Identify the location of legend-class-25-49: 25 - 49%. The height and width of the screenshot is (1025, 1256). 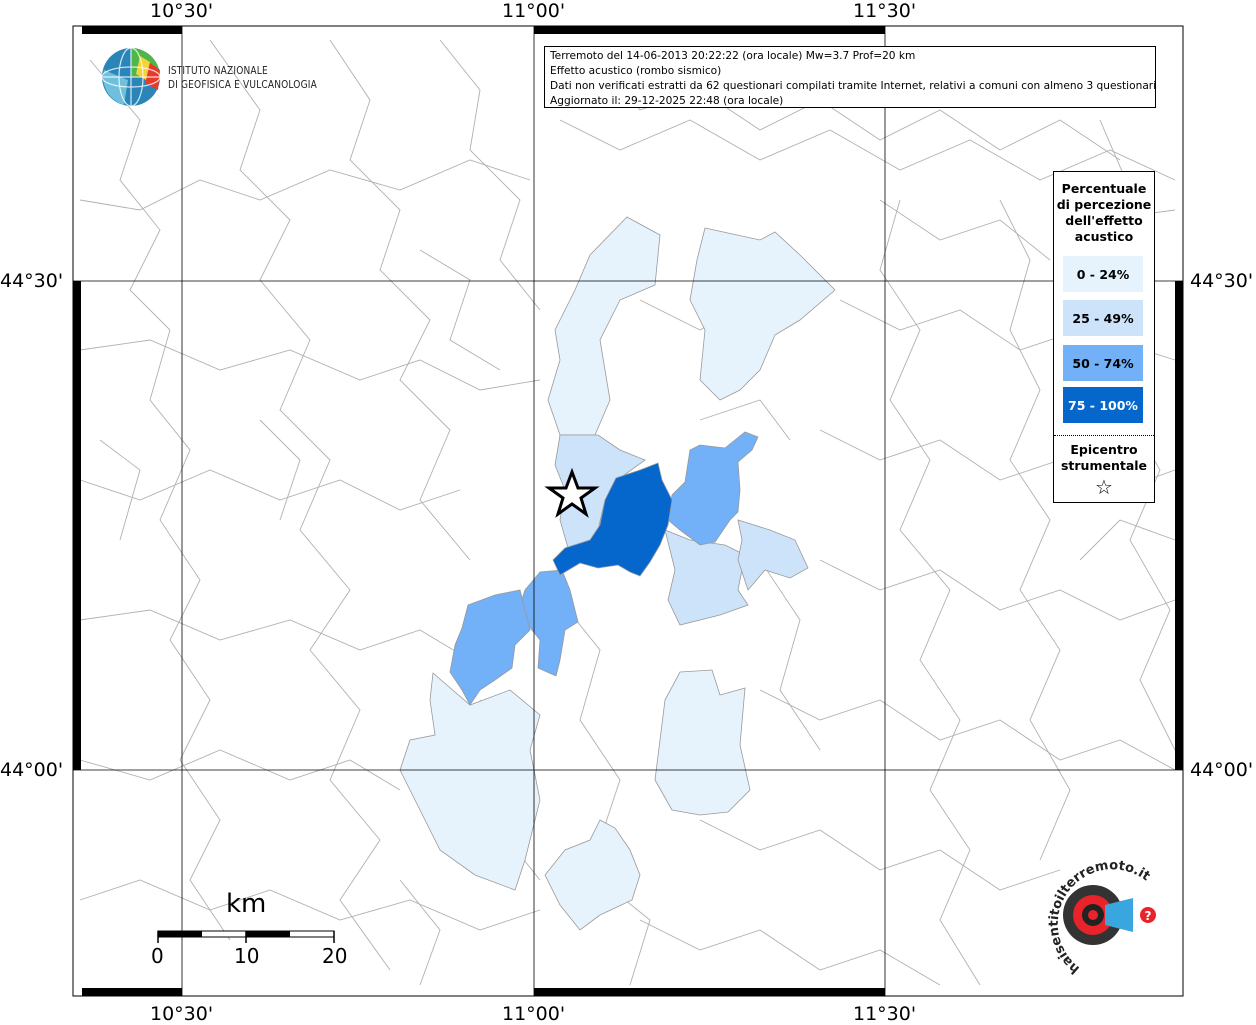
(1103, 318).